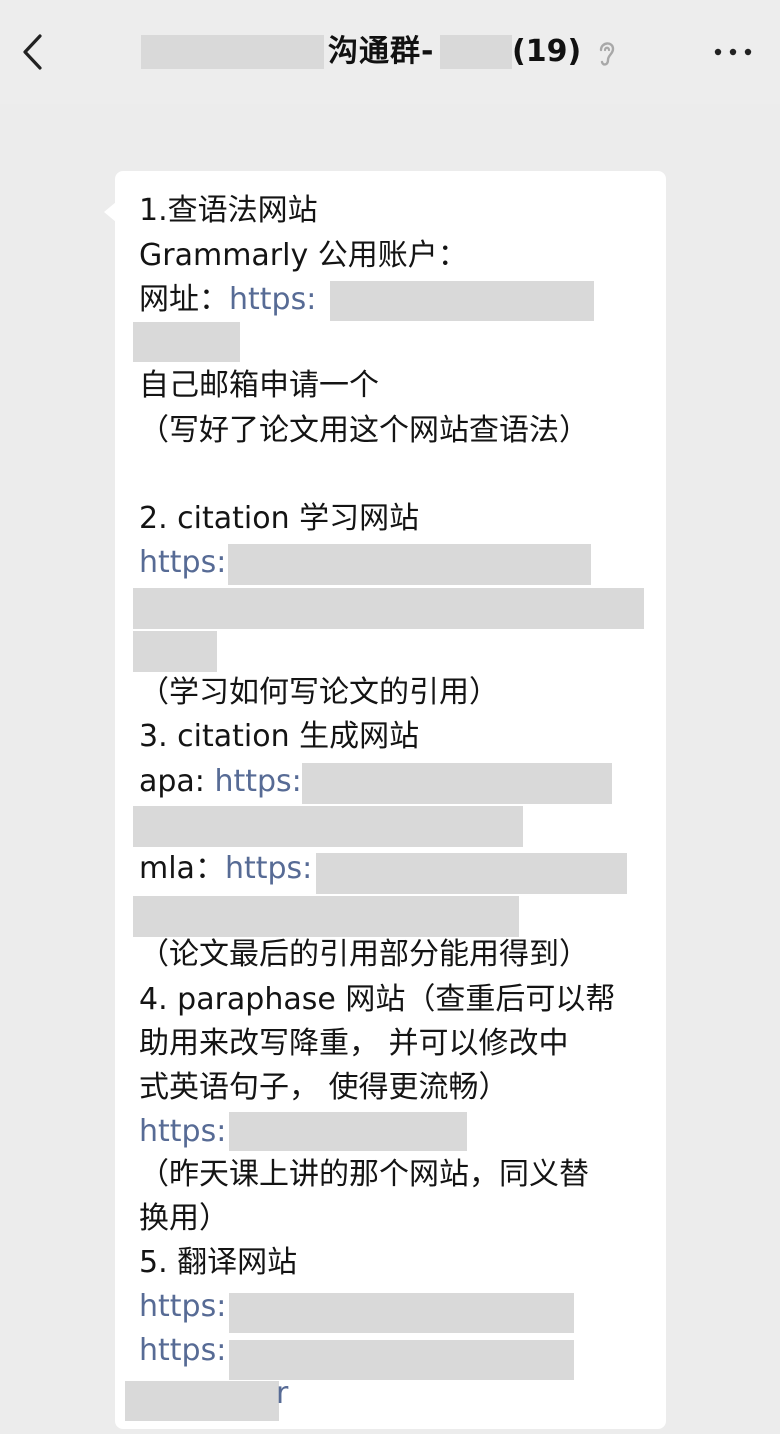 The image size is (780, 1434). What do you see at coordinates (303, 255) in the screenshot?
I see `message-line: Grammarly 公用账户：` at bounding box center [303, 255].